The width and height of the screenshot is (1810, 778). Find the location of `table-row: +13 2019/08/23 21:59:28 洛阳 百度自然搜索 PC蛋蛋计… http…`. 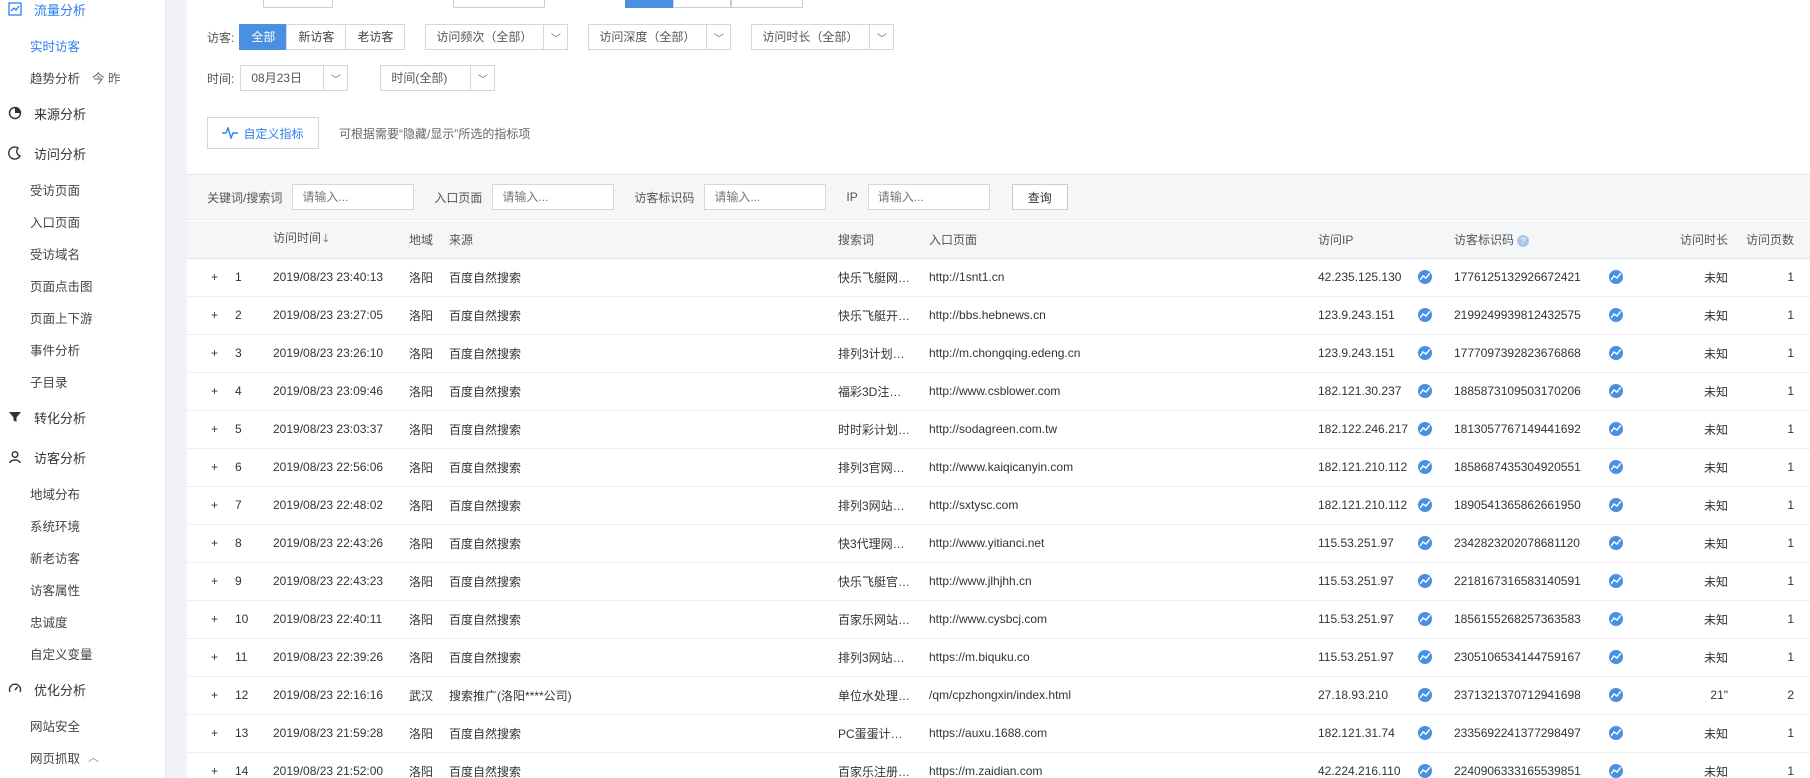

table-row: +13 2019/08/23 21:59:28 洛阳 百度自然搜索 PC蛋蛋计… http… is located at coordinates (998, 733).